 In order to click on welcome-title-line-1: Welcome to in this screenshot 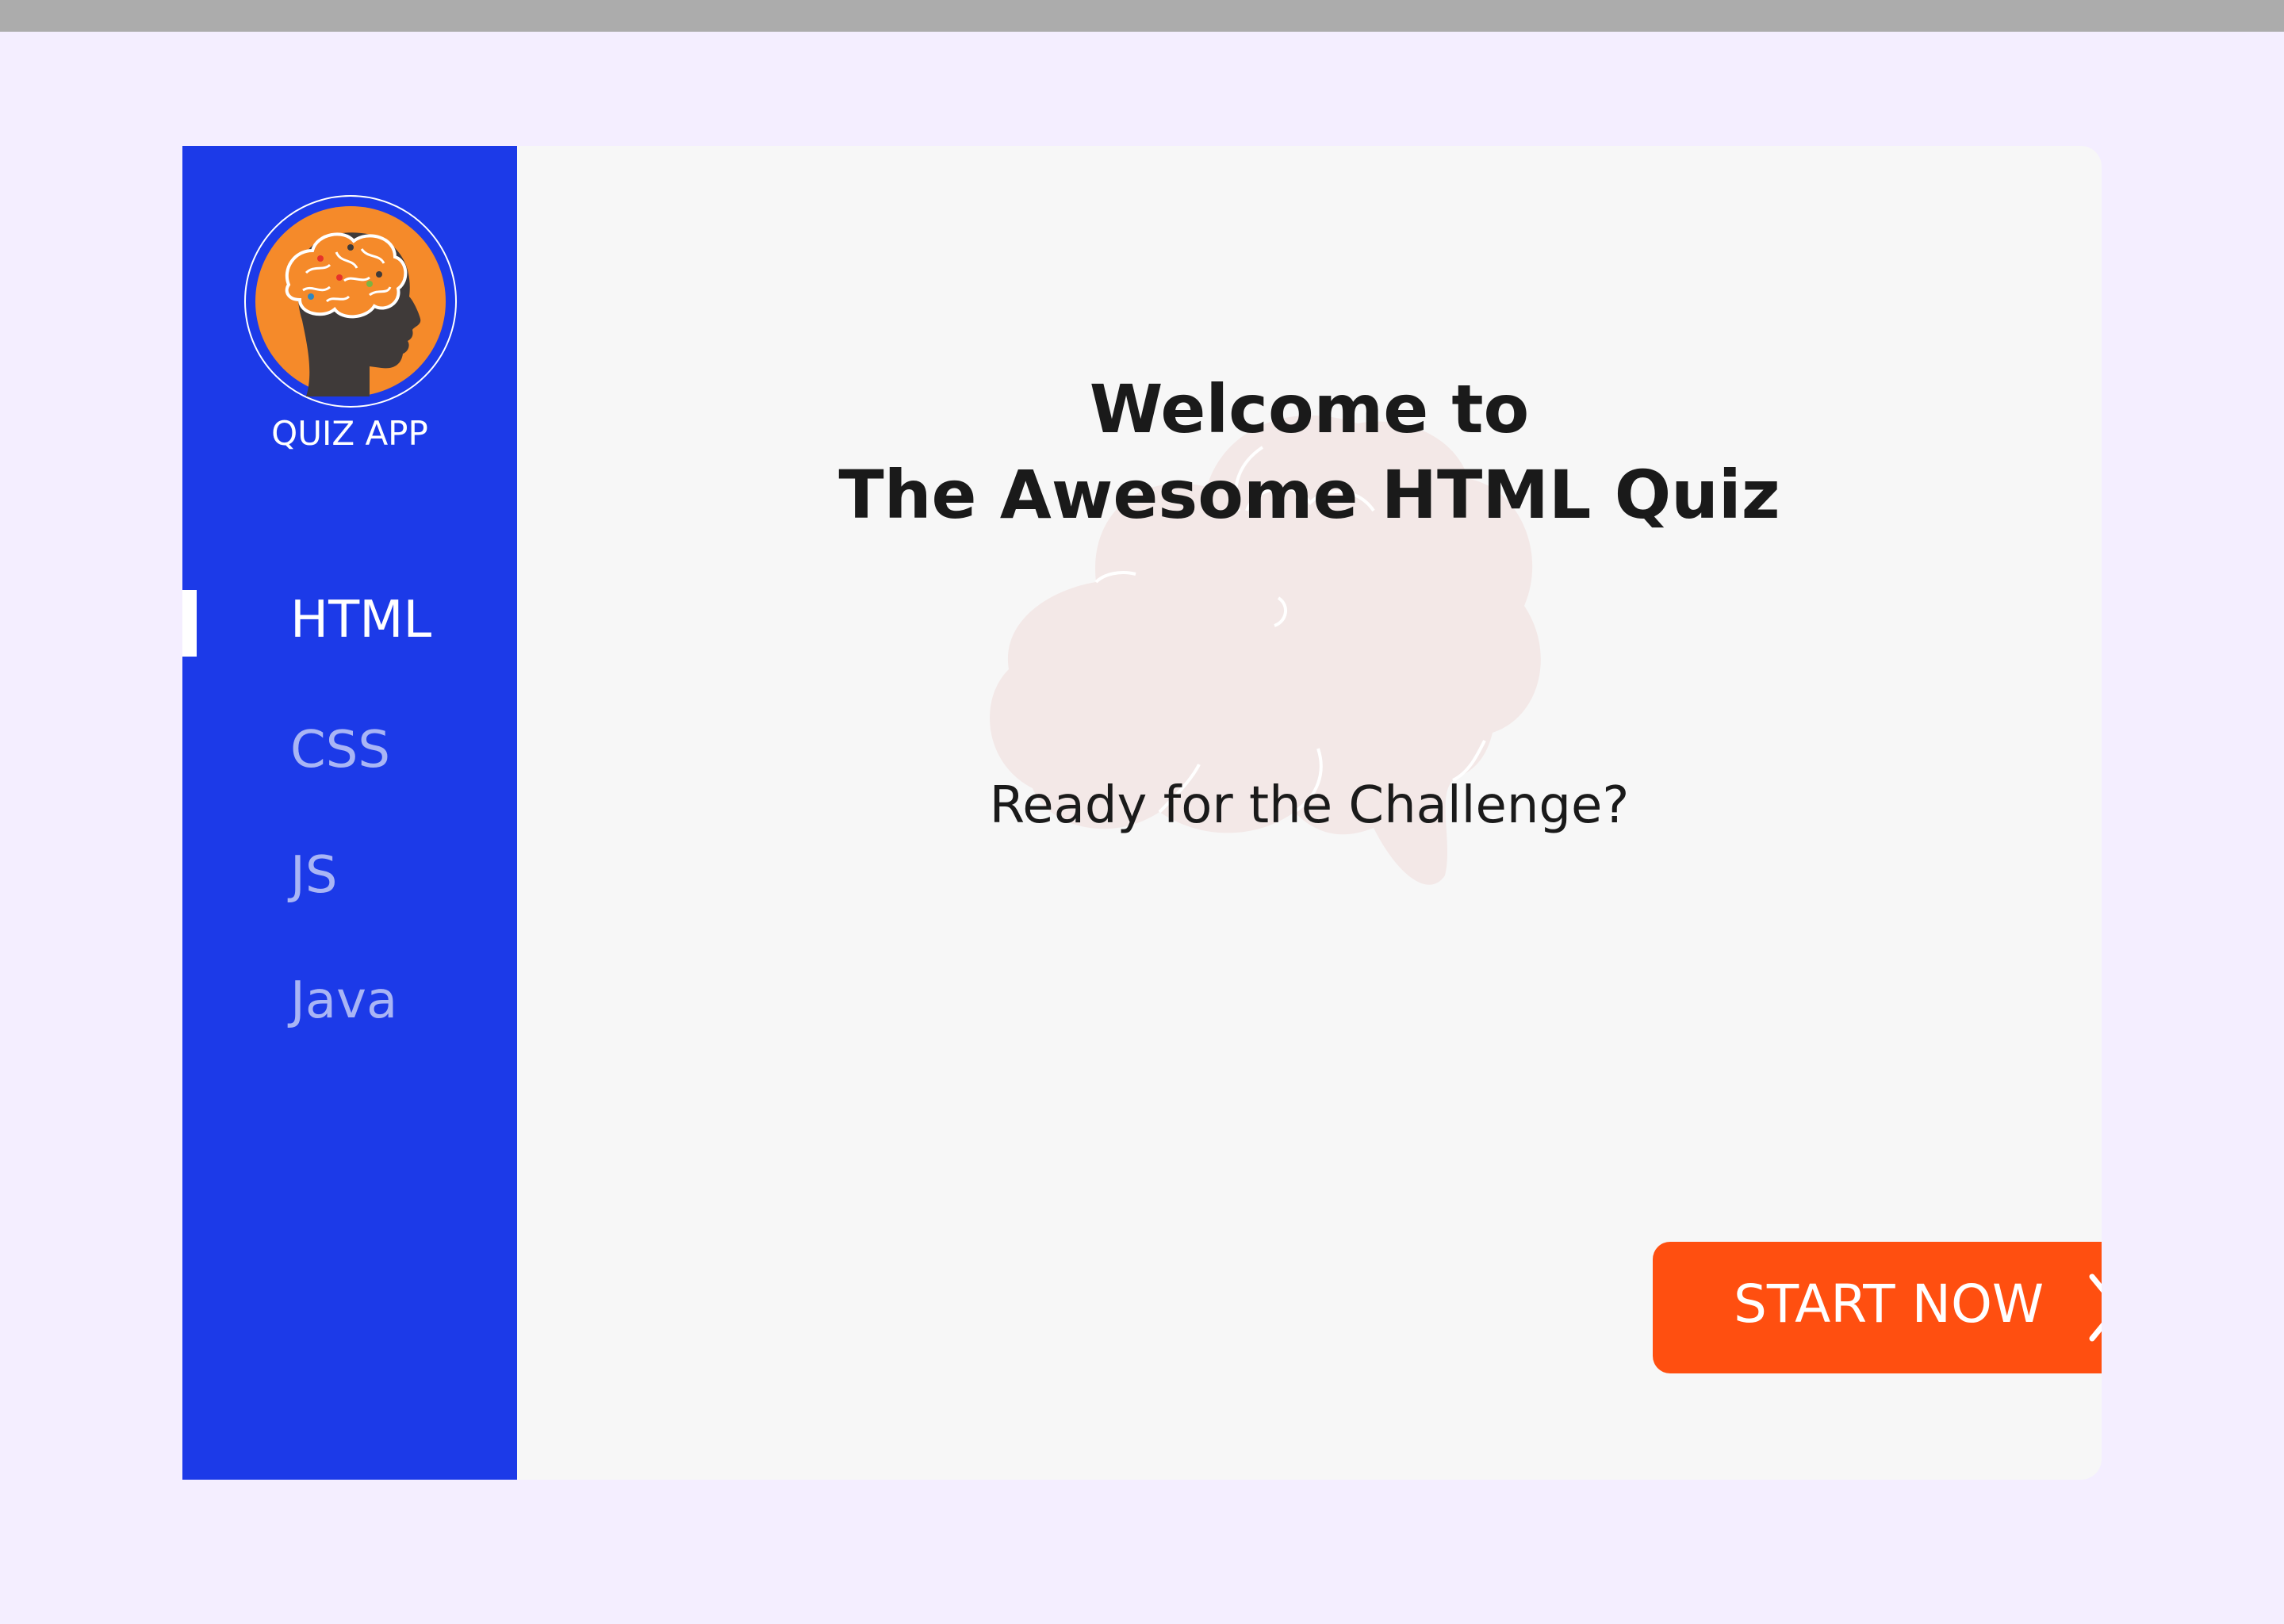, I will do `click(1309, 409)`.